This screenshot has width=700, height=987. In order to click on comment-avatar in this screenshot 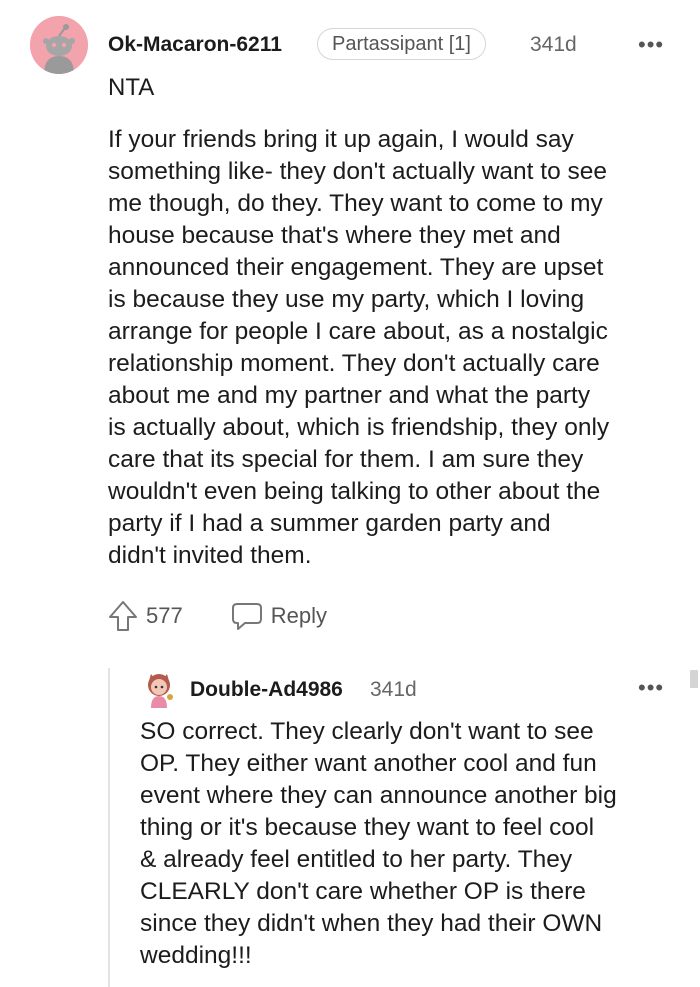, I will do `click(59, 45)`.